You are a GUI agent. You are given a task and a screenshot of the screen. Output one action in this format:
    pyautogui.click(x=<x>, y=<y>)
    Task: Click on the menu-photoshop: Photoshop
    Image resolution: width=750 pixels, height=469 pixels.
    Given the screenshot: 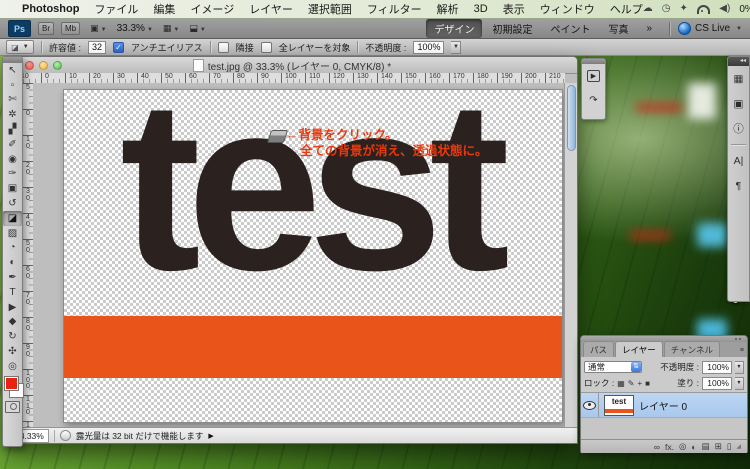 What is the action you would take?
    pyautogui.click(x=50, y=9)
    